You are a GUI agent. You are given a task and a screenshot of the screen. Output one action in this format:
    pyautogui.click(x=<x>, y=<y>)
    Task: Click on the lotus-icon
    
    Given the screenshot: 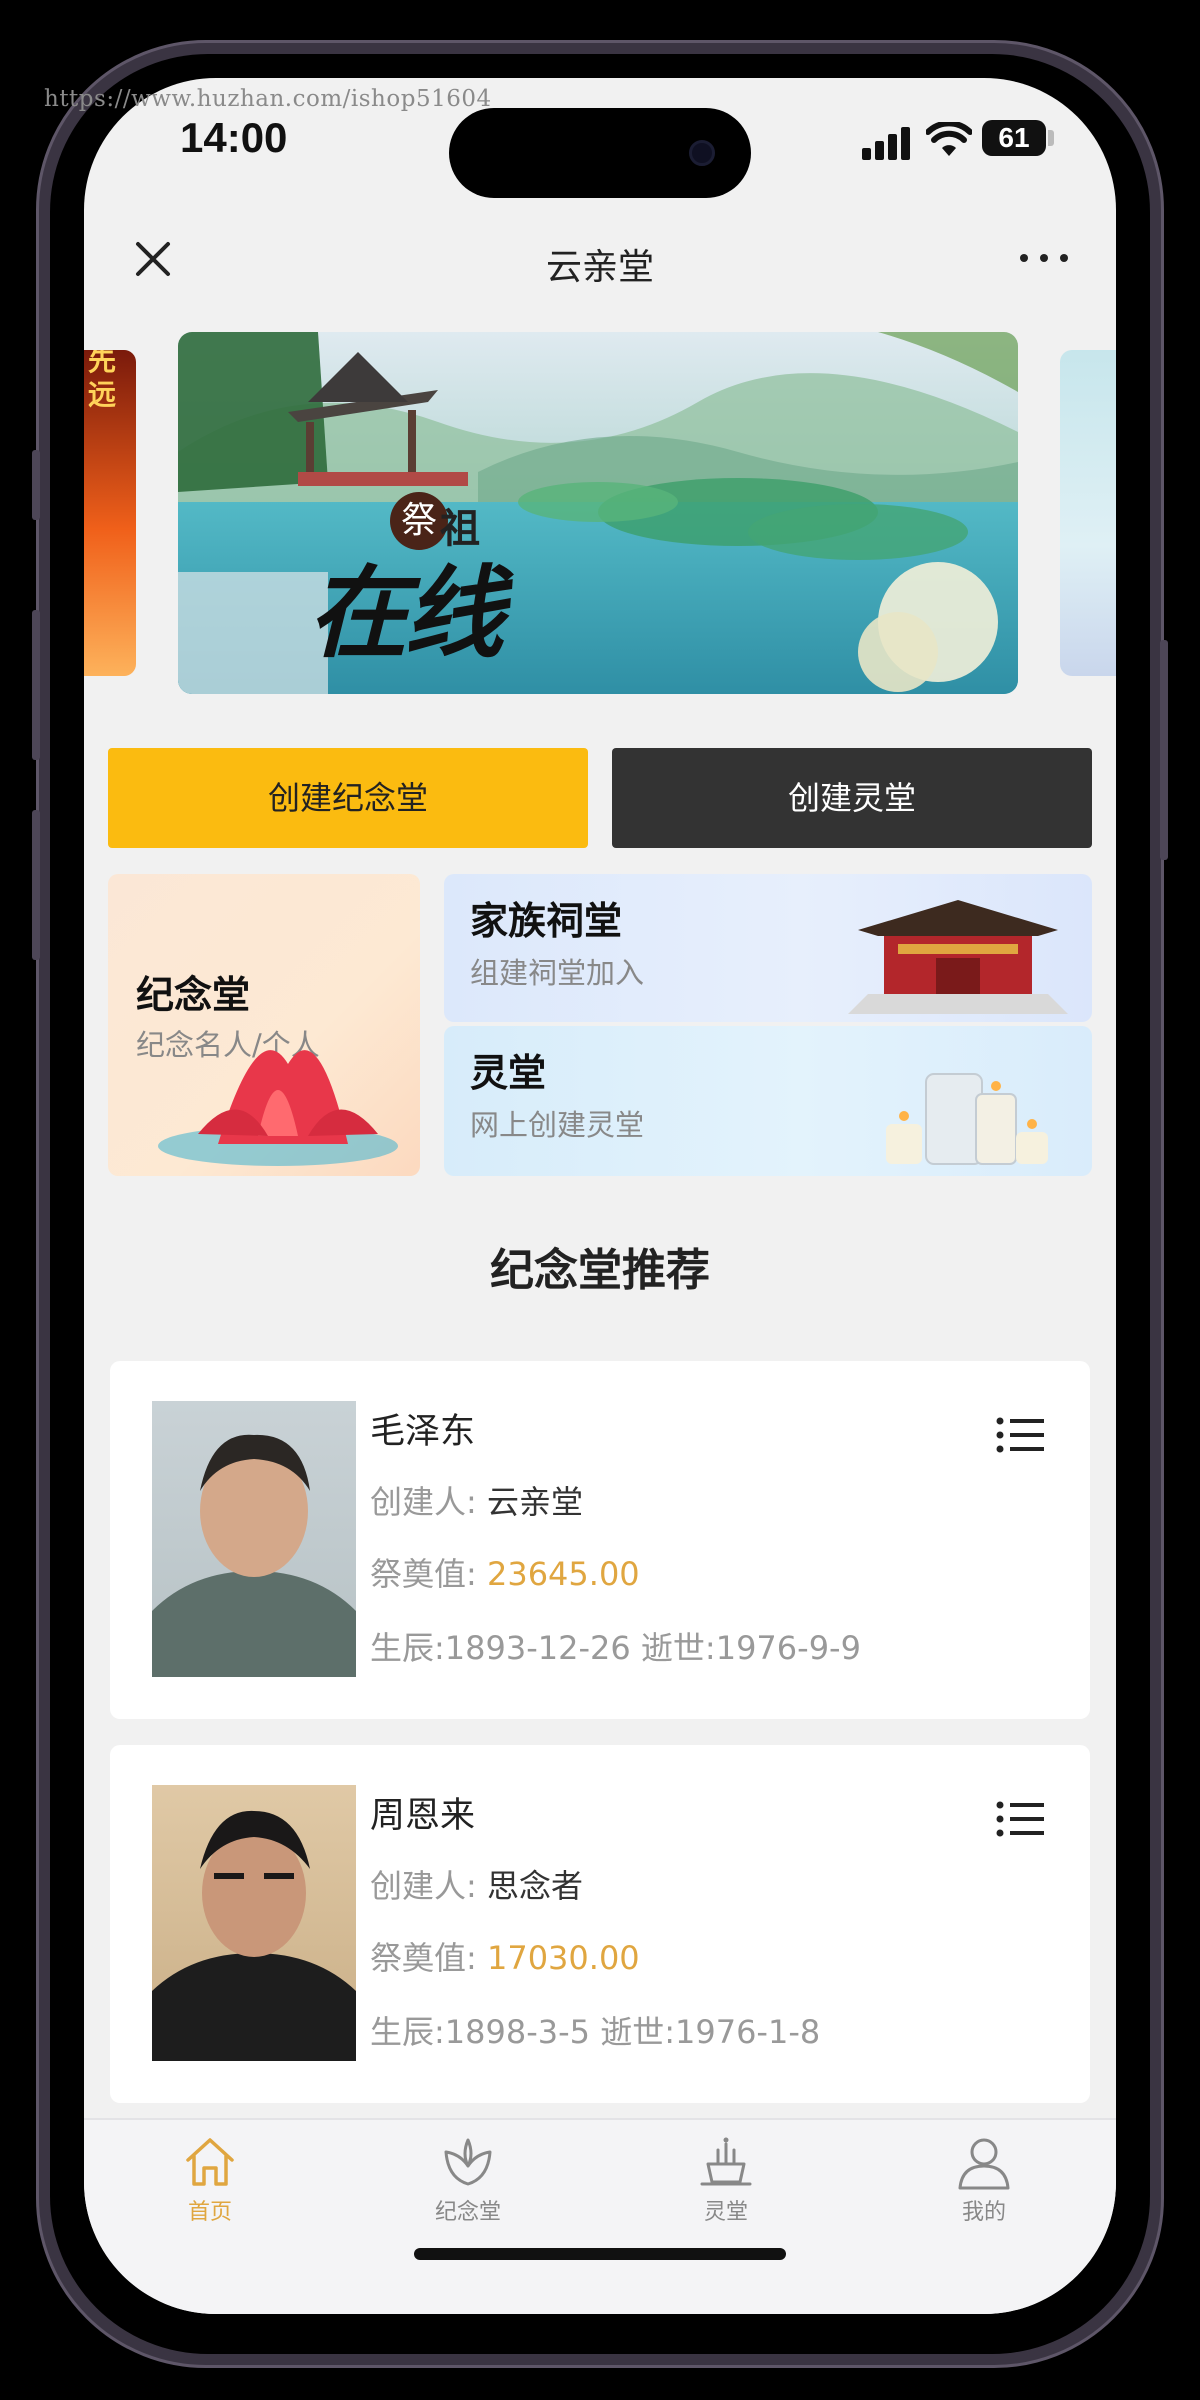 What is the action you would take?
    pyautogui.click(x=468, y=2162)
    